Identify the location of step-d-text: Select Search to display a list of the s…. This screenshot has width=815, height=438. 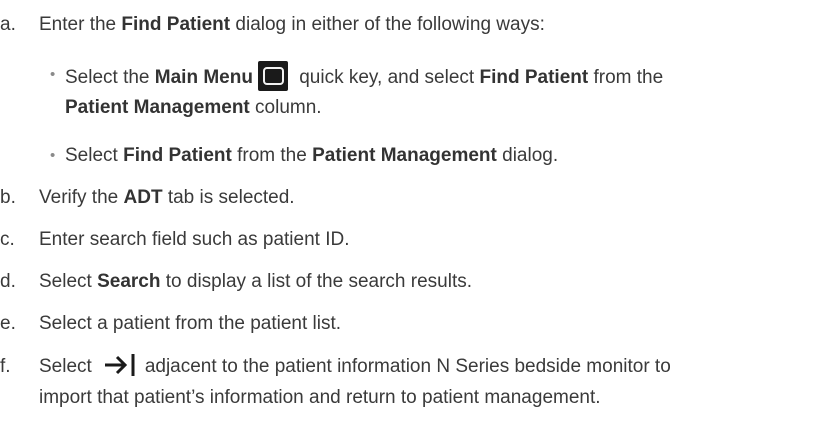
(256, 281).